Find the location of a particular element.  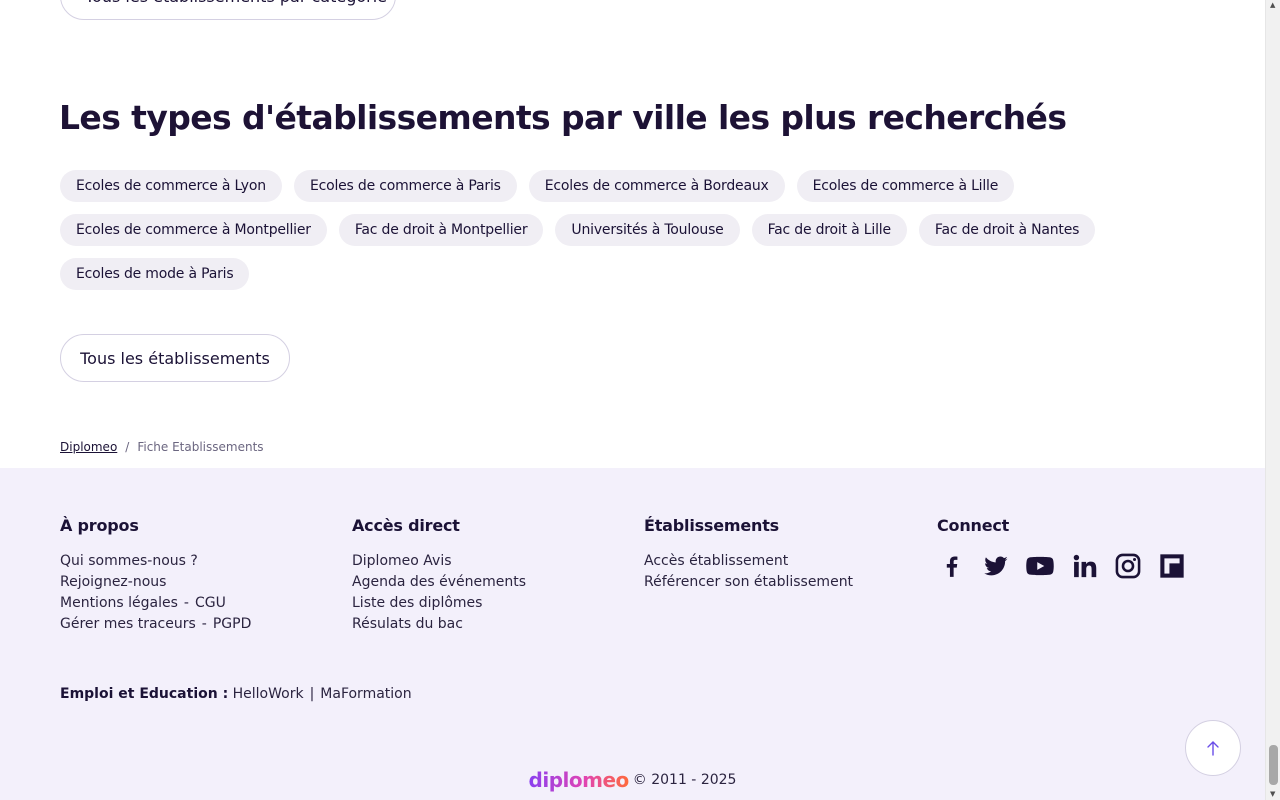

footer-col-connect: Connect is located at coordinates (1062, 548).